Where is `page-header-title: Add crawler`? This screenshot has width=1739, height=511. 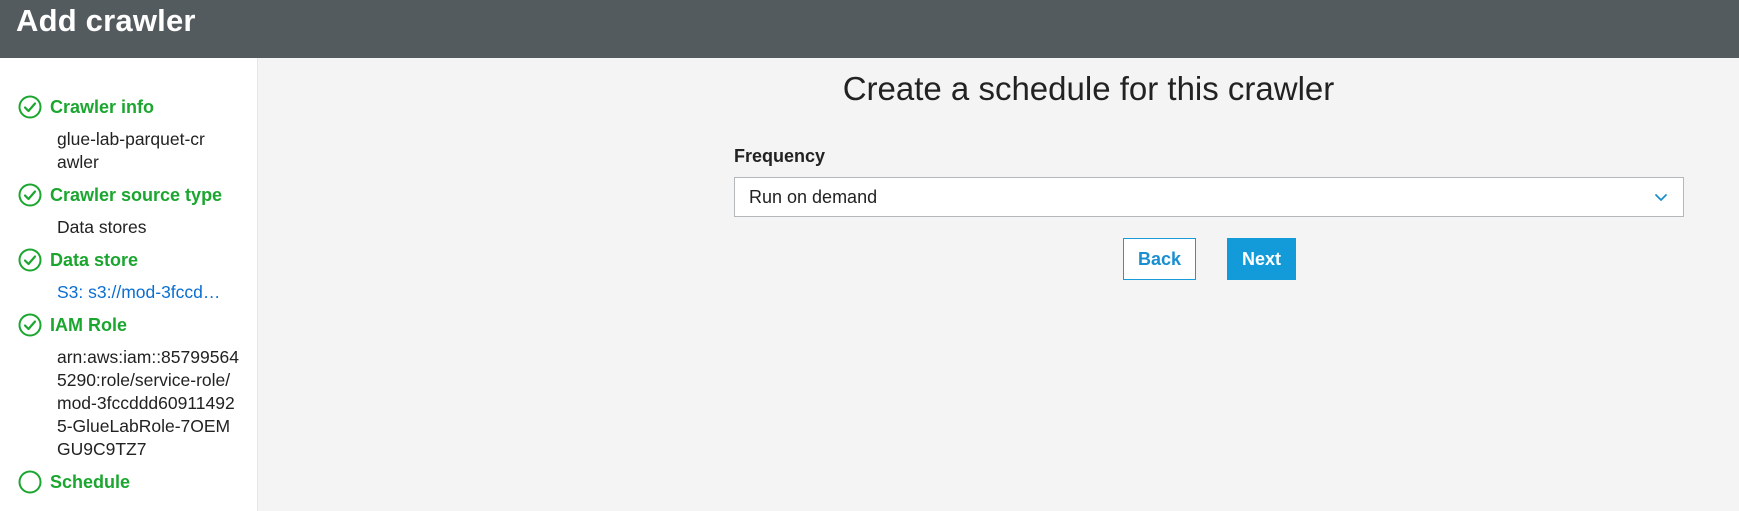
page-header-title: Add crawler is located at coordinates (106, 20).